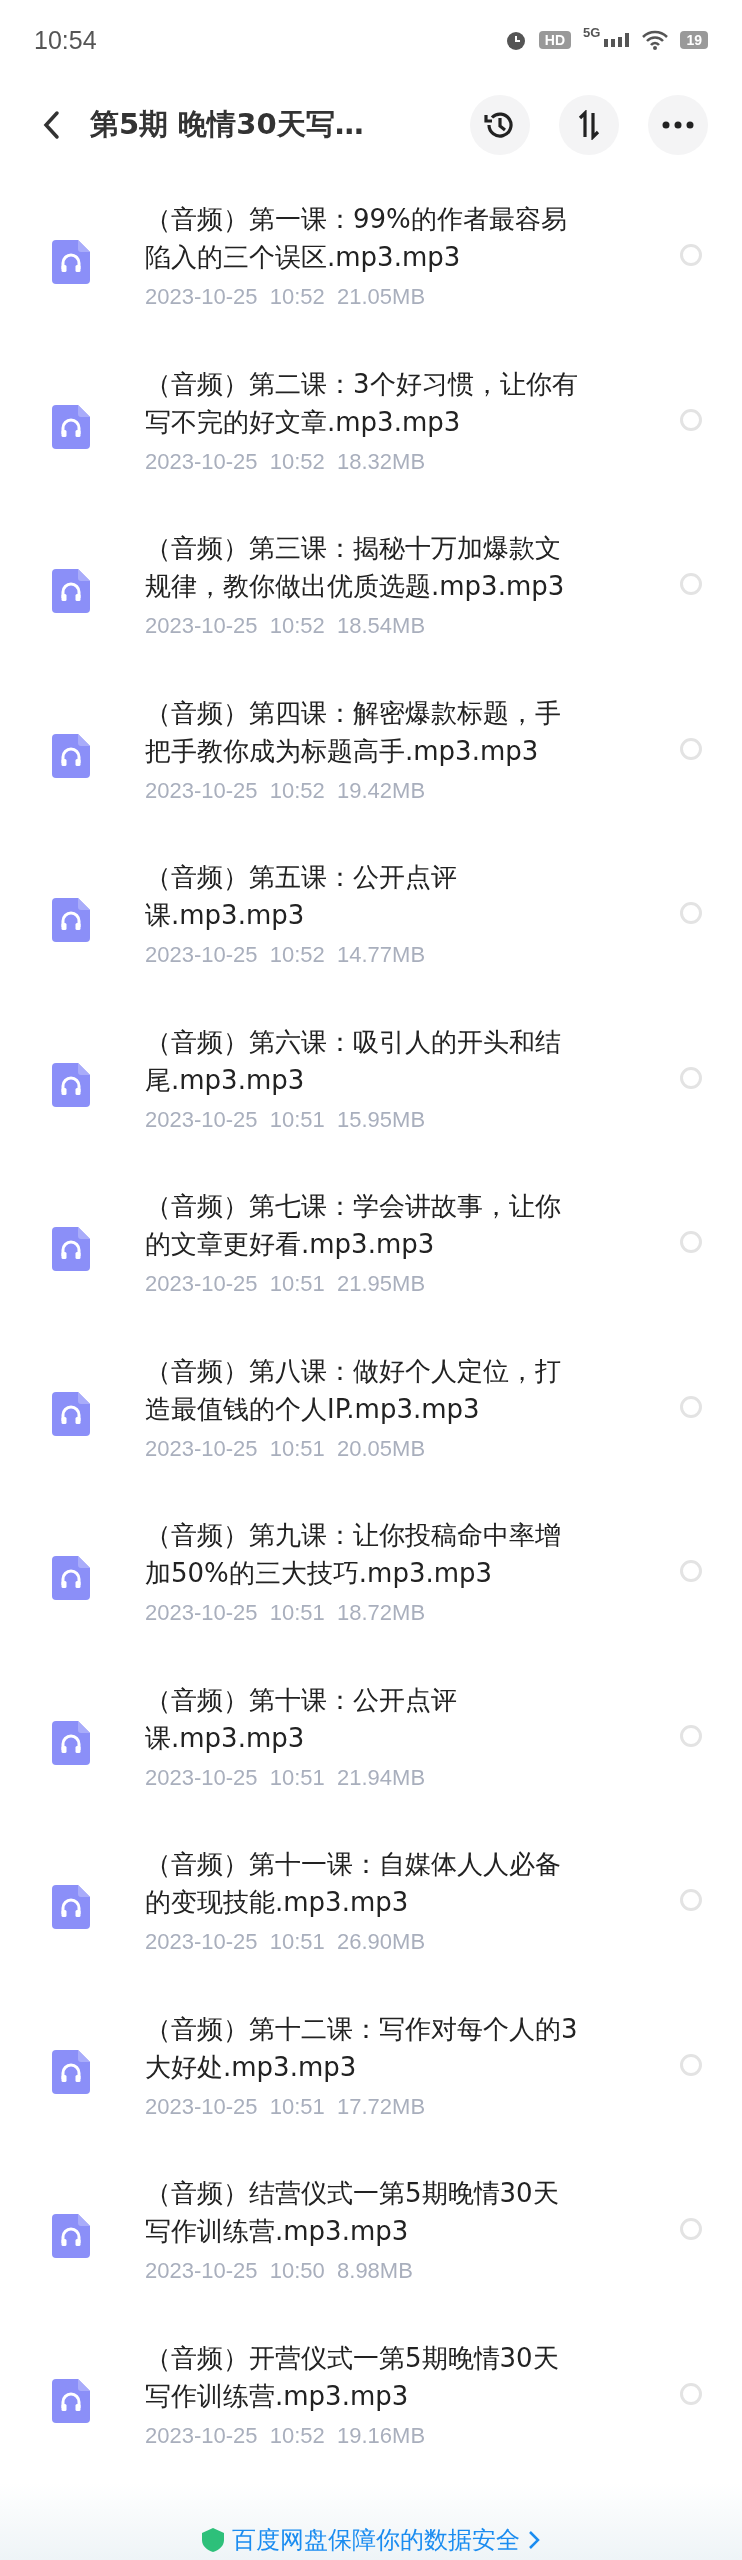 The width and height of the screenshot is (742, 2560). Describe the element at coordinates (353, 1061) in the screenshot. I see `file-name: （音频）第六课：吸引人的开头和结 尾.mp3.mp3` at that location.